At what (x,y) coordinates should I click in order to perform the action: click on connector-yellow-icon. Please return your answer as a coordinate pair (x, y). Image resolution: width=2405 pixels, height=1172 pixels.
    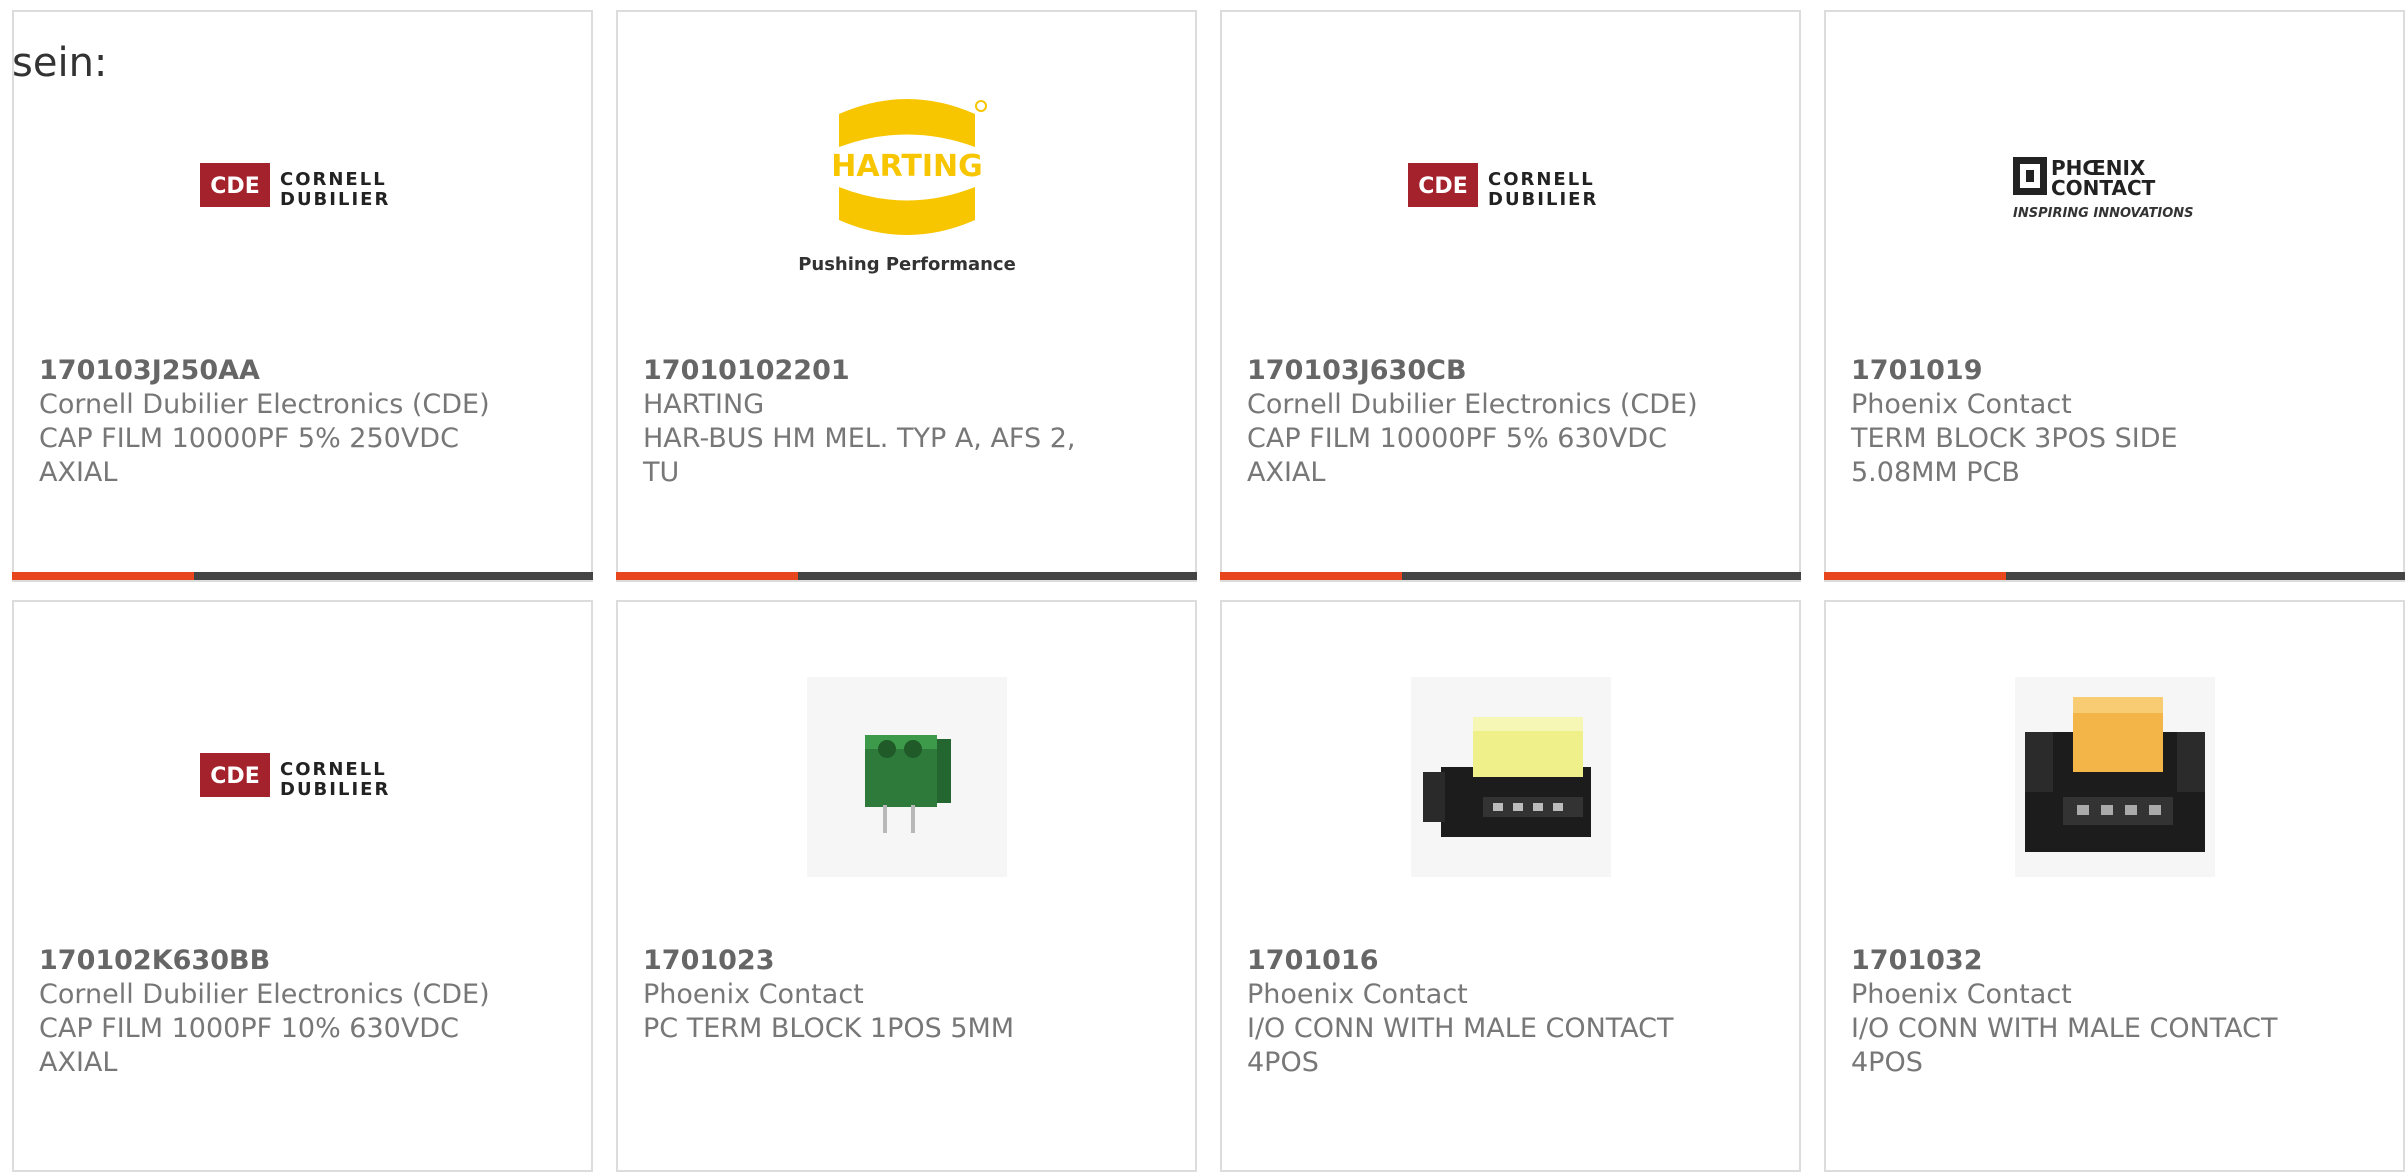
    Looking at the image, I should click on (1510, 777).